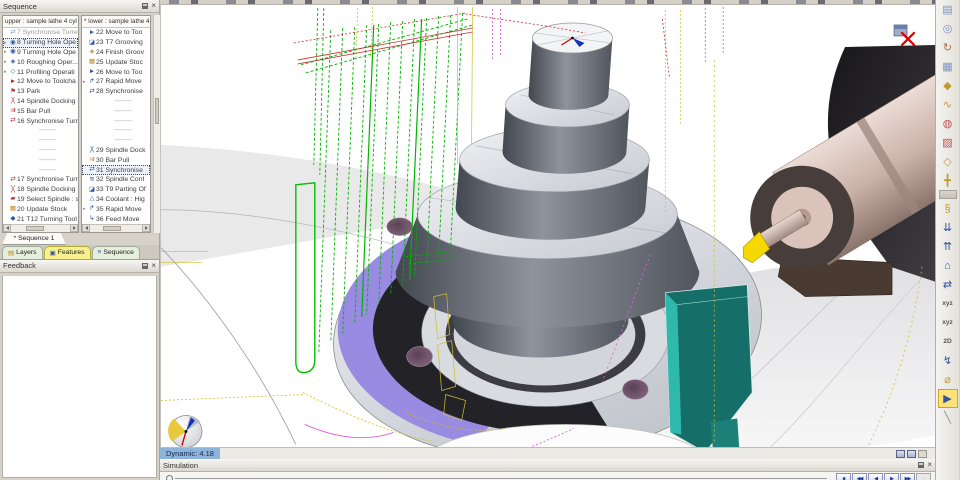  I want to click on sequence-item: ⇉ 30 Bar Pull, so click(116, 160).